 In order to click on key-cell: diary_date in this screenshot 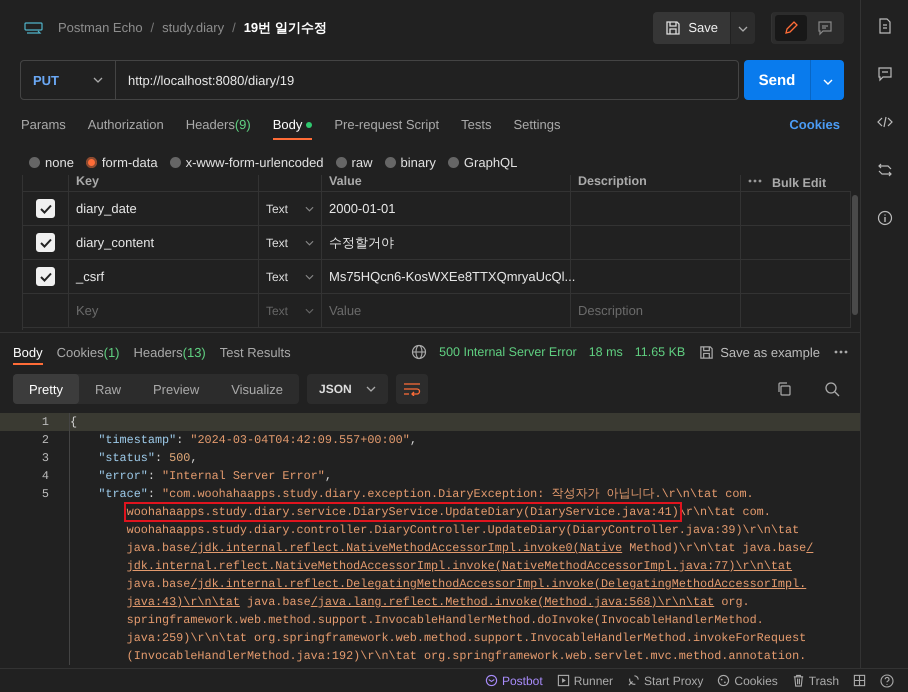, I will do `click(164, 208)`.